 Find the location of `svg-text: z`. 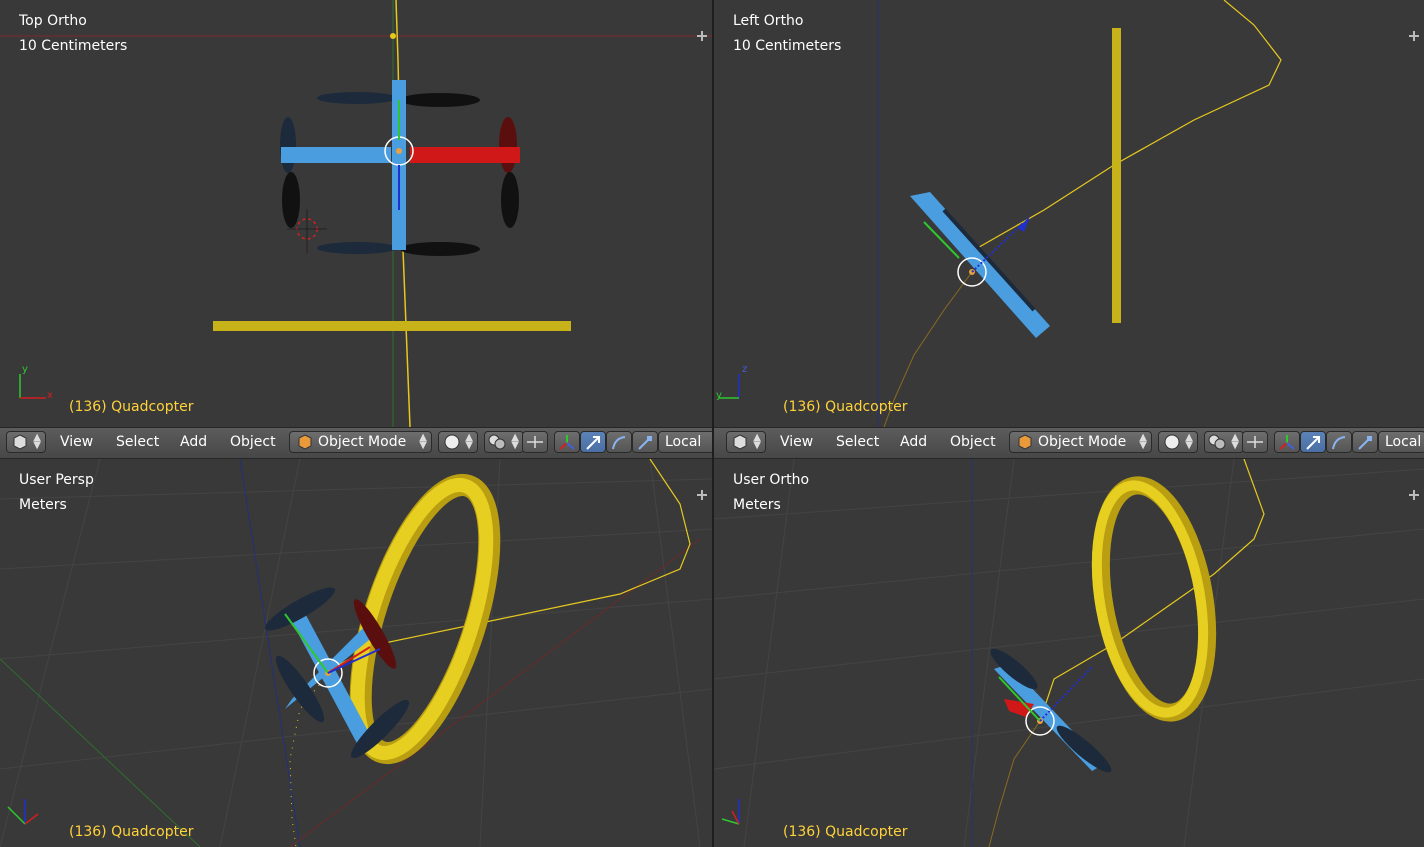

svg-text: z is located at coordinates (744, 369).